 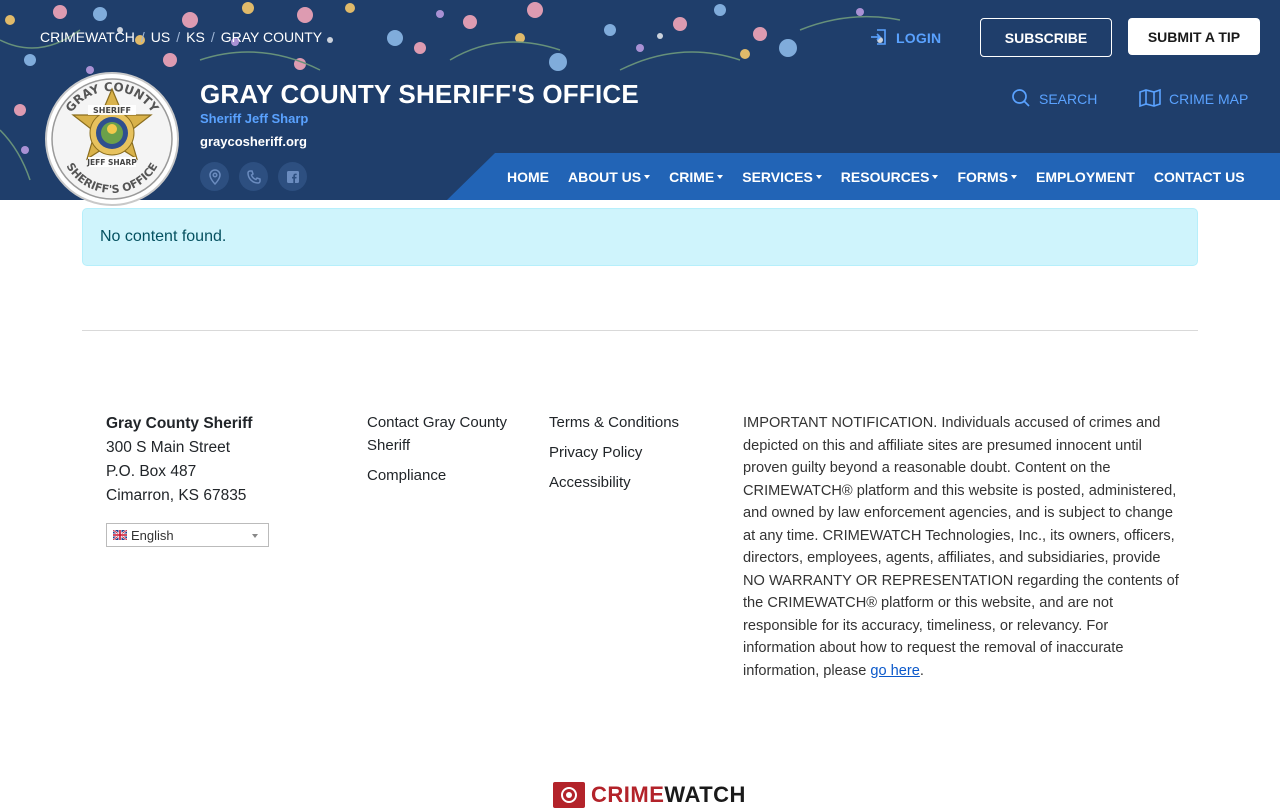 What do you see at coordinates (112, 110) in the screenshot?
I see `badge-star-text: SHERIFF` at bounding box center [112, 110].